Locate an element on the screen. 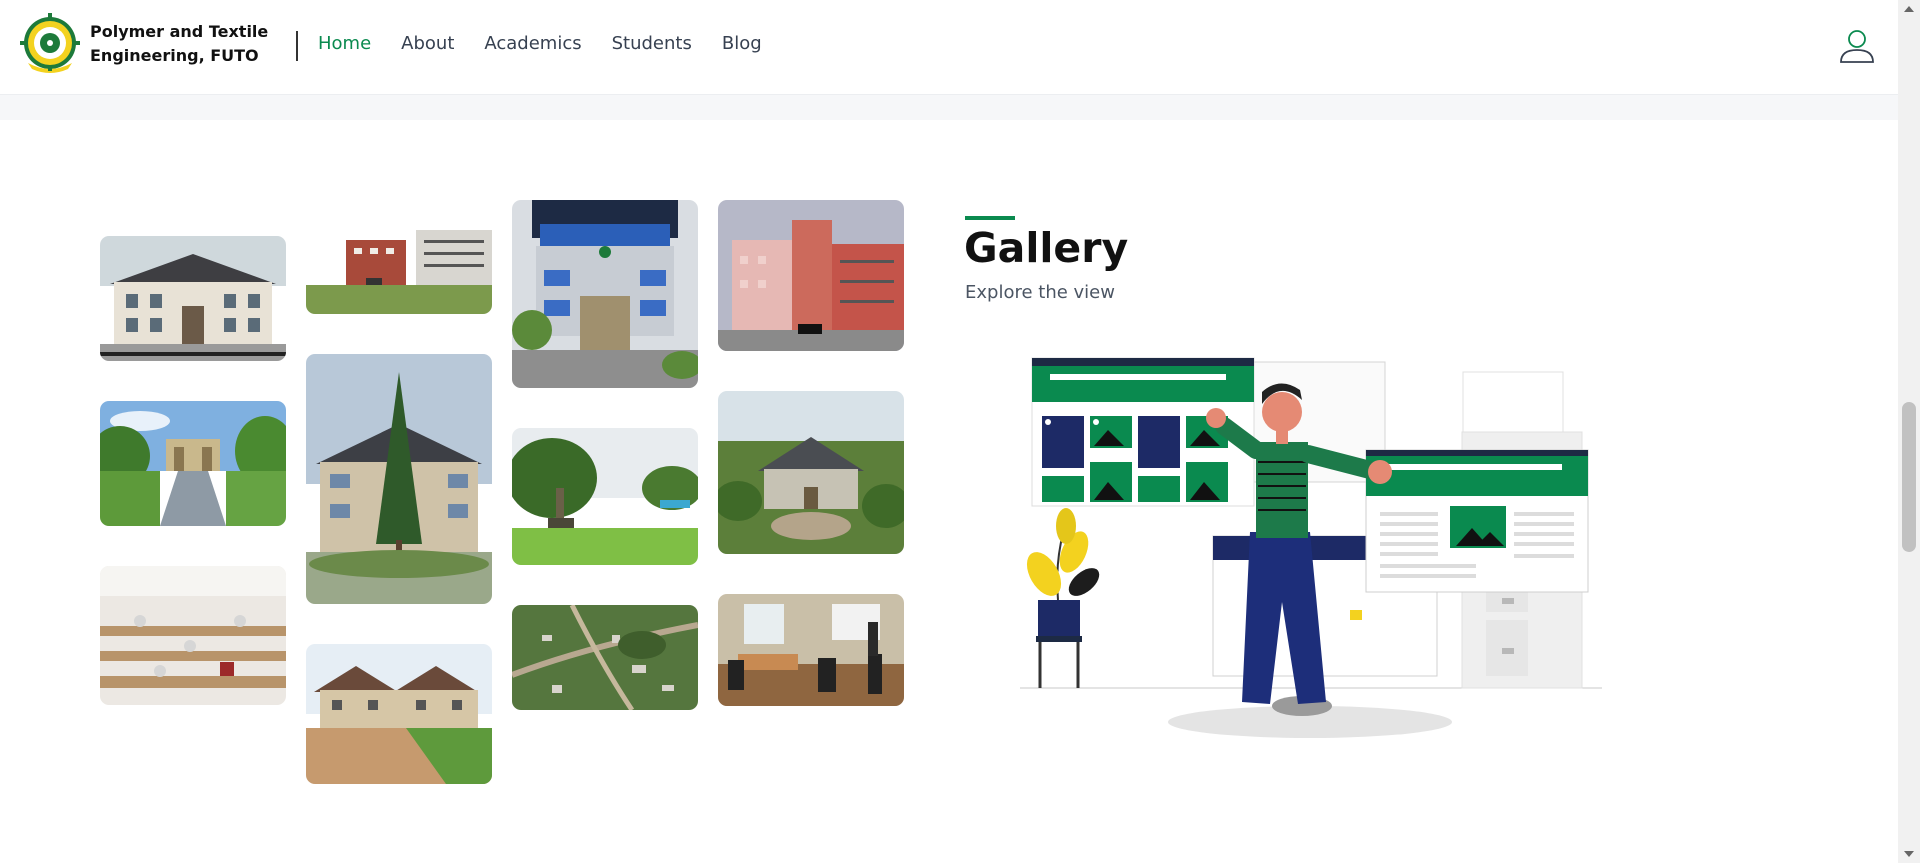 This screenshot has width=1920, height=863. nav-about: About is located at coordinates (427, 43).